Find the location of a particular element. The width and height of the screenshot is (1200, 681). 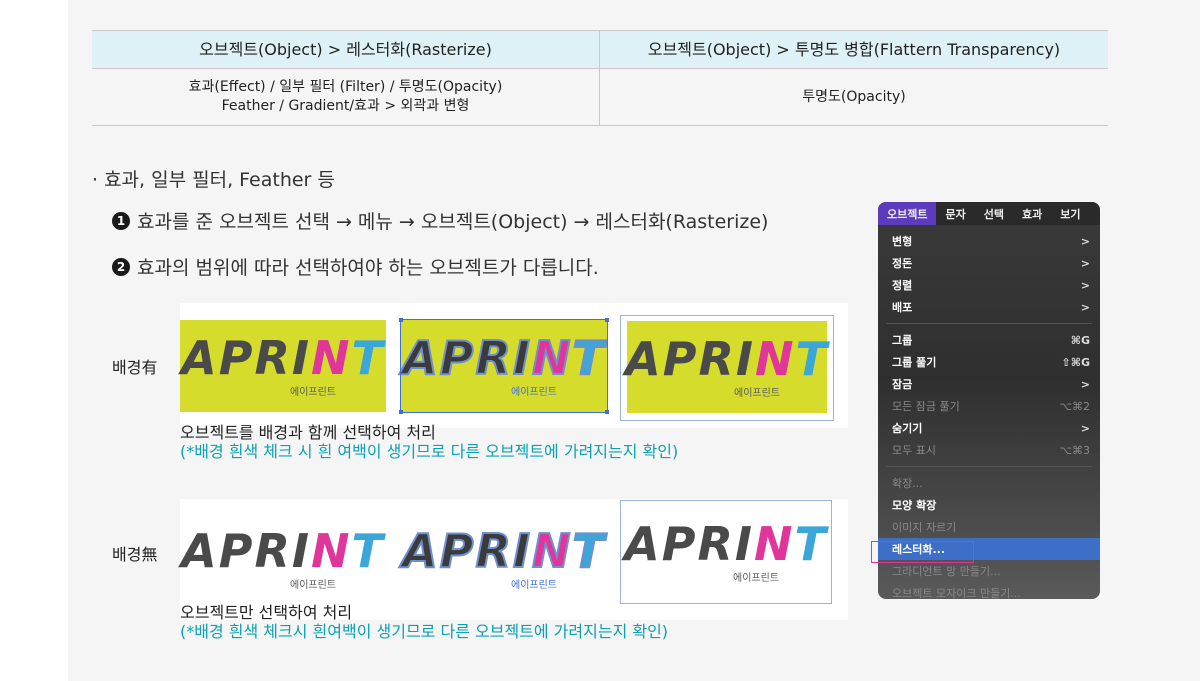

menu-item-align: 정렬 > is located at coordinates (989, 285).